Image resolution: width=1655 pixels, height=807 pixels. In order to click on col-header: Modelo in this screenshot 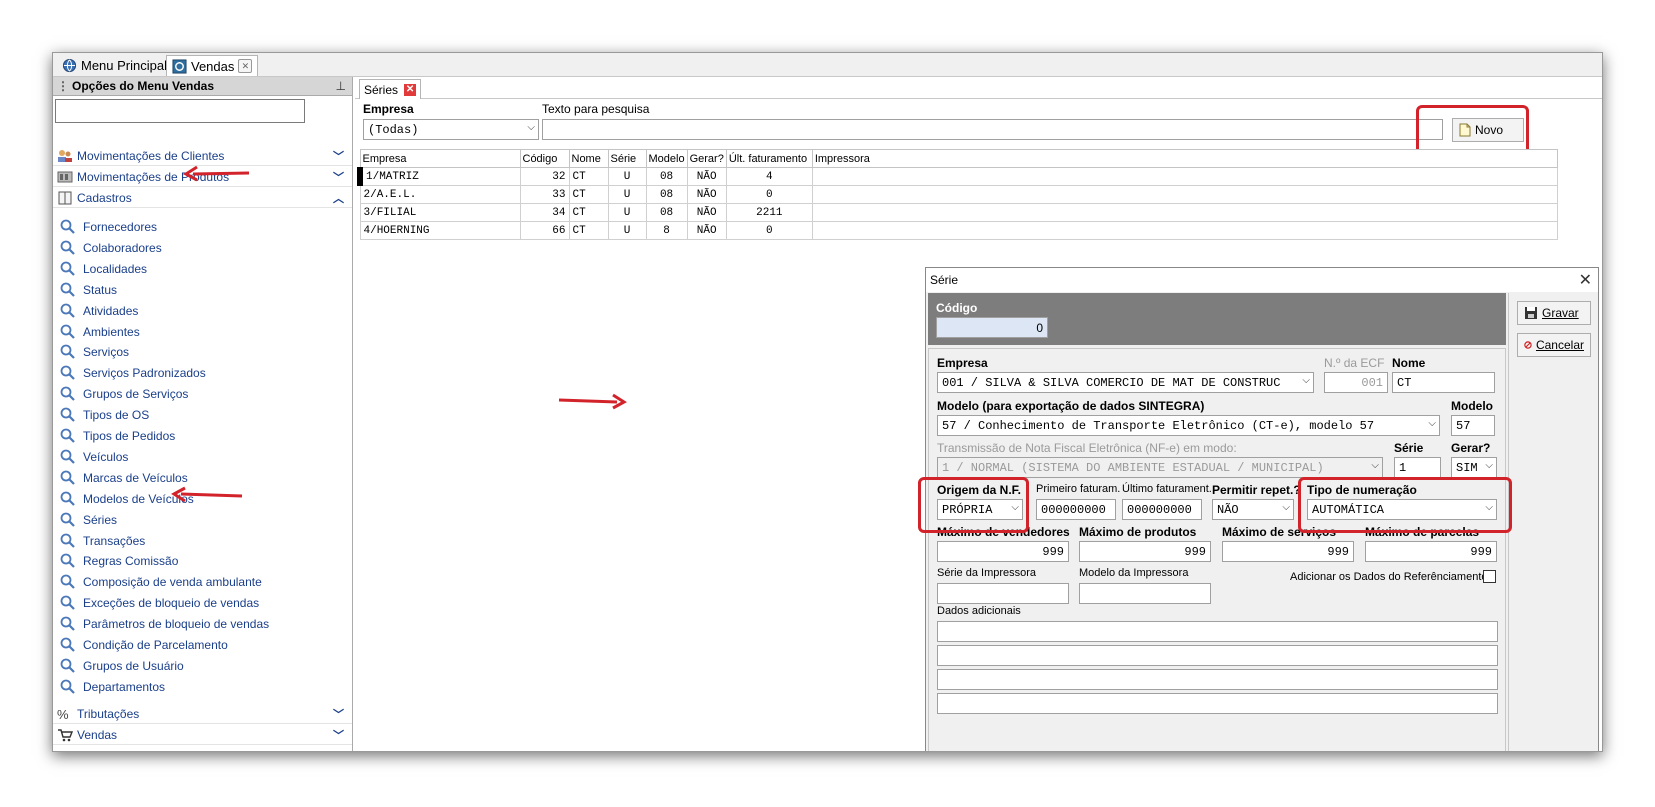, I will do `click(666, 158)`.